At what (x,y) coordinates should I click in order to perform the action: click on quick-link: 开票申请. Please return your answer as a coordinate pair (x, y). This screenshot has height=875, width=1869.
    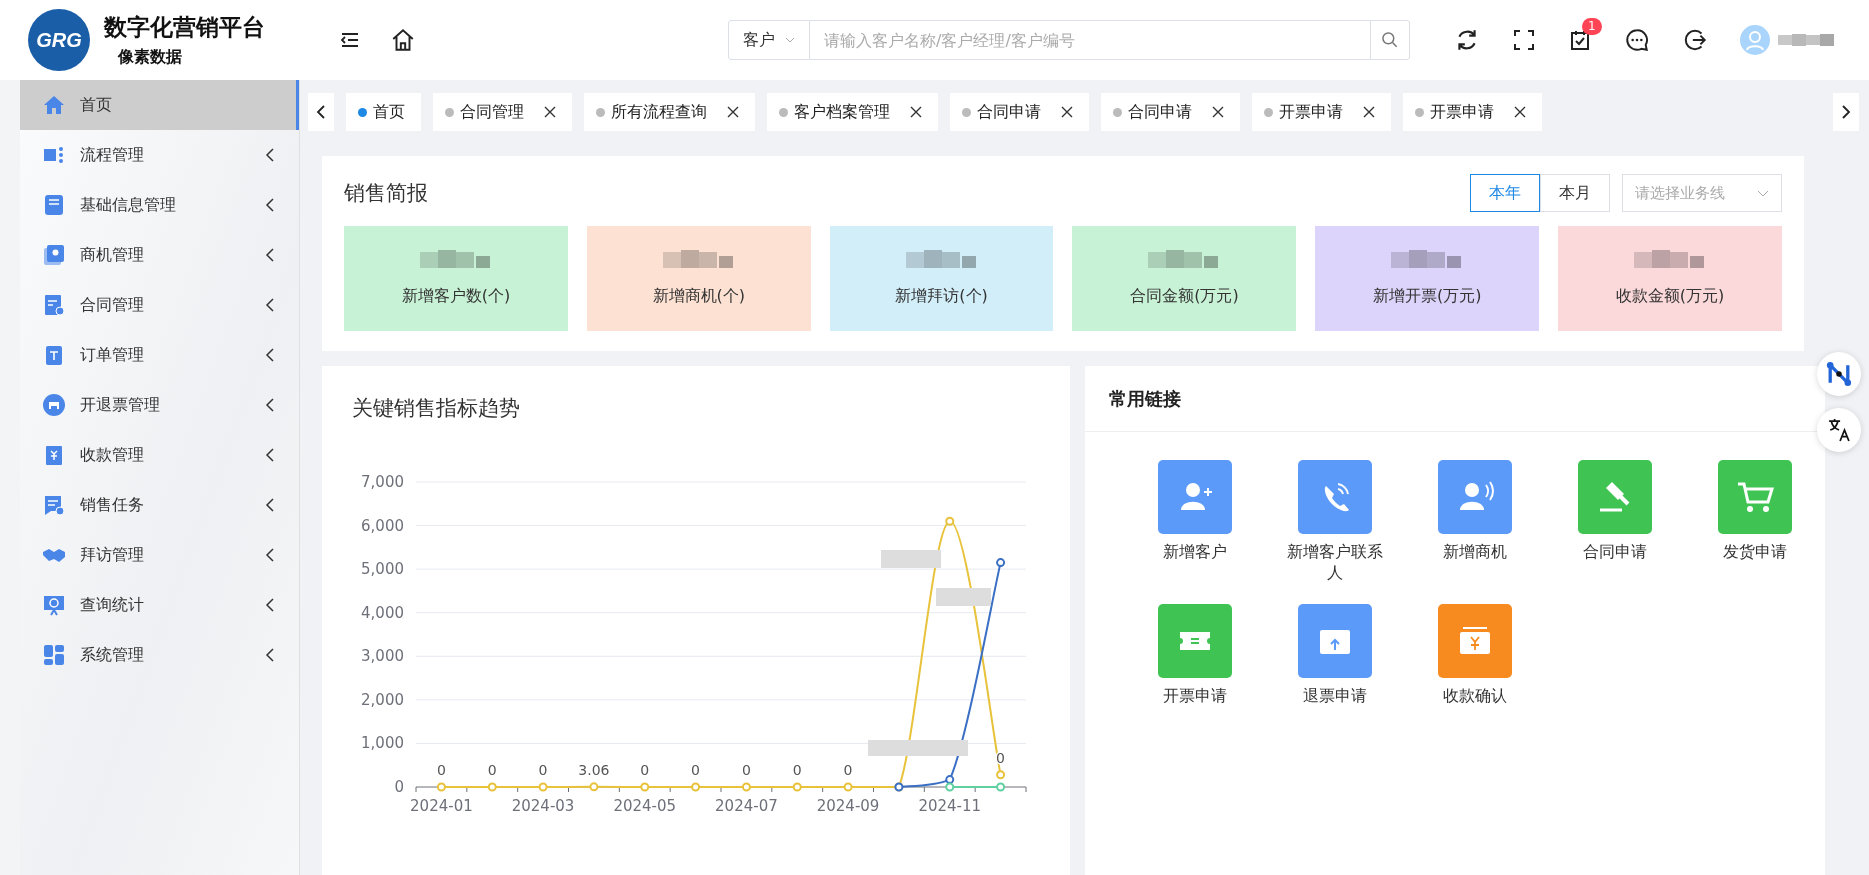
    Looking at the image, I should click on (1195, 655).